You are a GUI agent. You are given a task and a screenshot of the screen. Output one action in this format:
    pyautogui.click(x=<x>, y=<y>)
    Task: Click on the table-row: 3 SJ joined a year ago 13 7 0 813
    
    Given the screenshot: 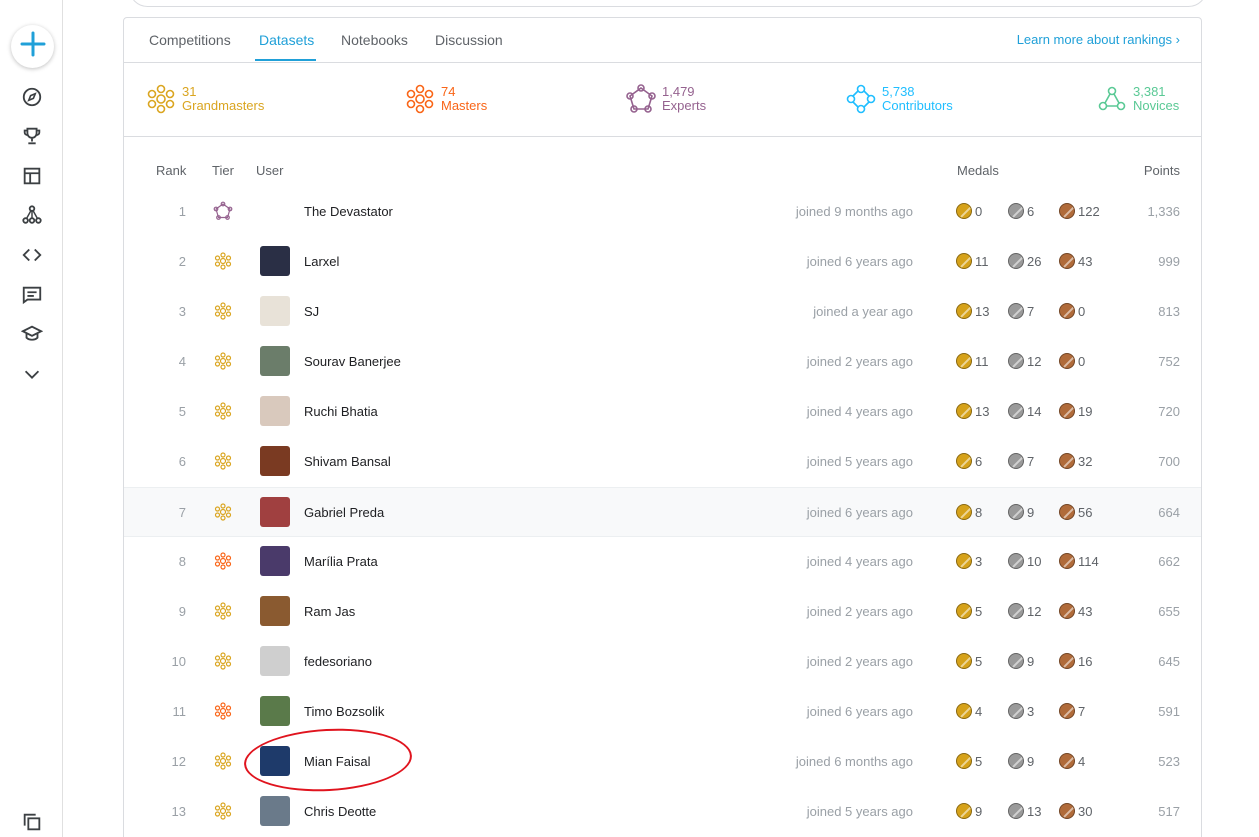 What is the action you would take?
    pyautogui.click(x=662, y=312)
    